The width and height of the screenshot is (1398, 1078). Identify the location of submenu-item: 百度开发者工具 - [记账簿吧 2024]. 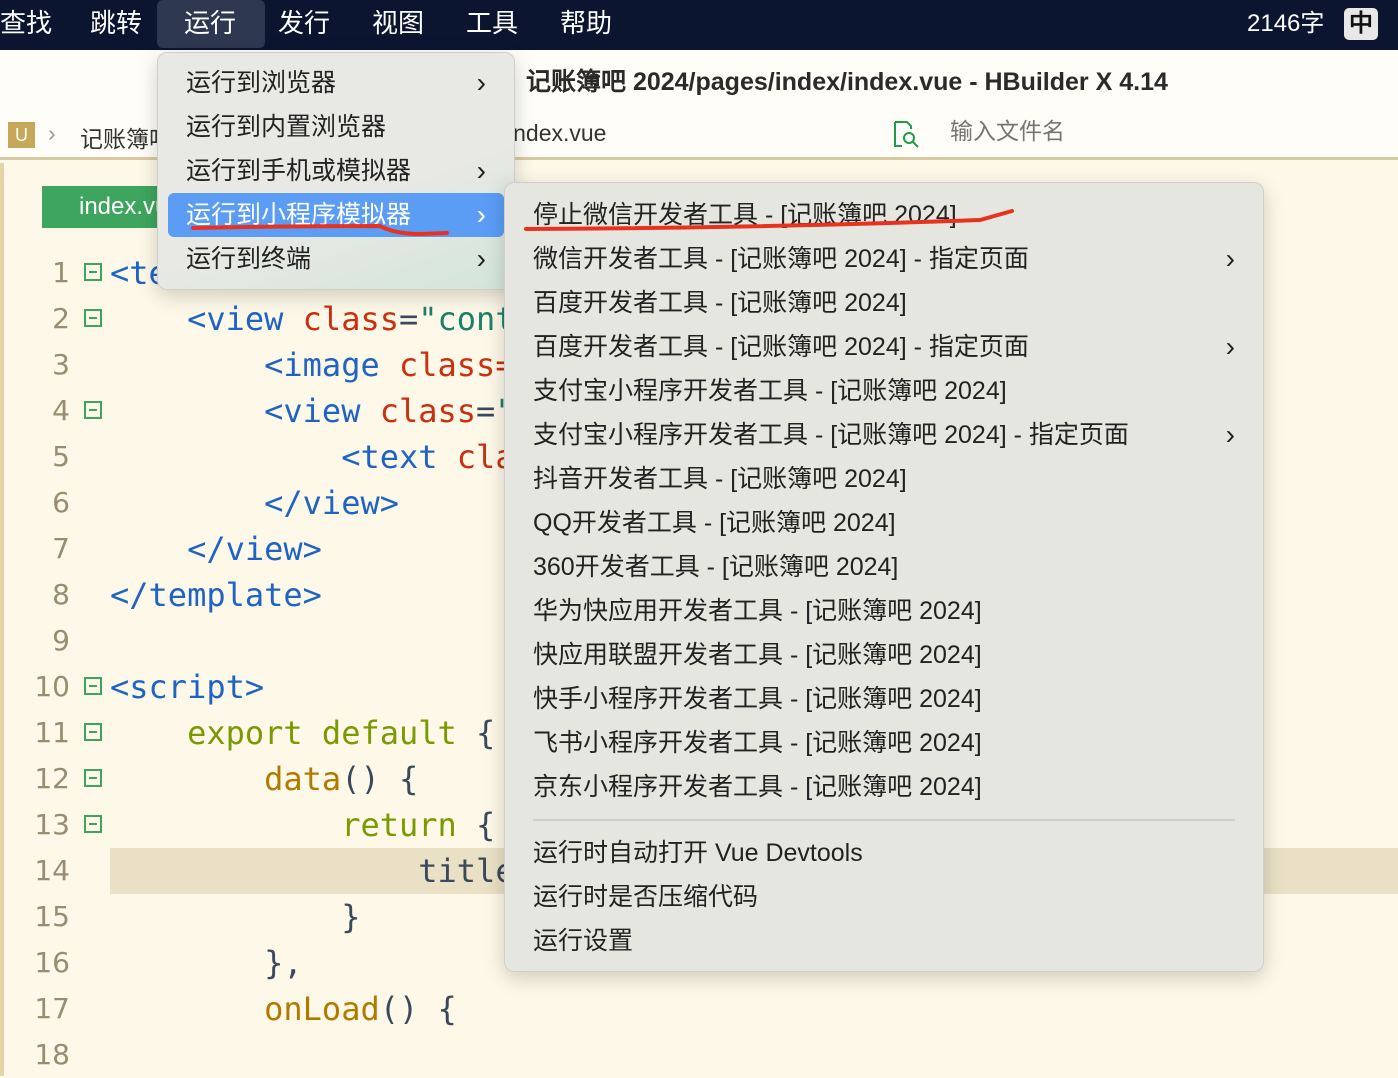
(884, 303).